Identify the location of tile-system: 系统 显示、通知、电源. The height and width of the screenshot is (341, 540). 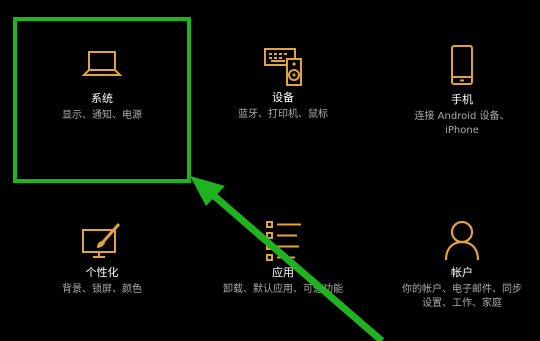
(102, 85).